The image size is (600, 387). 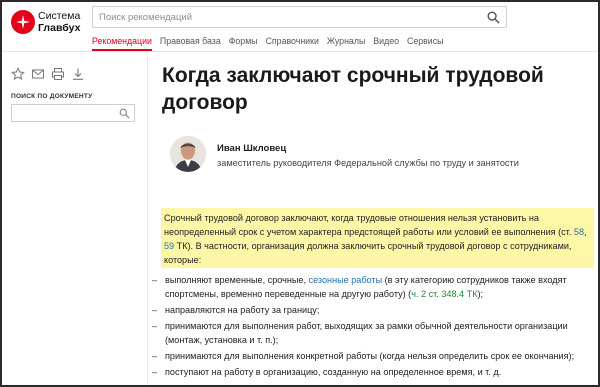 I want to click on doc-search-box, so click(x=73, y=113).